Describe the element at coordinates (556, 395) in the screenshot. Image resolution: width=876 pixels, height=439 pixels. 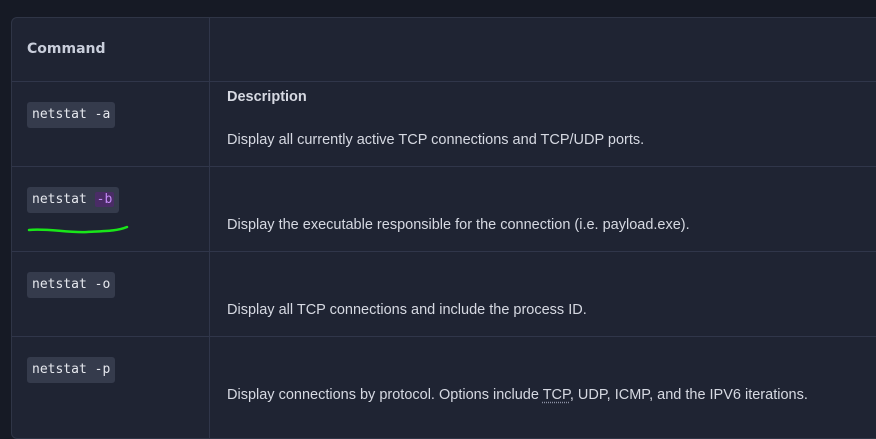
I see `abbreviation-tcp: TCP` at that location.